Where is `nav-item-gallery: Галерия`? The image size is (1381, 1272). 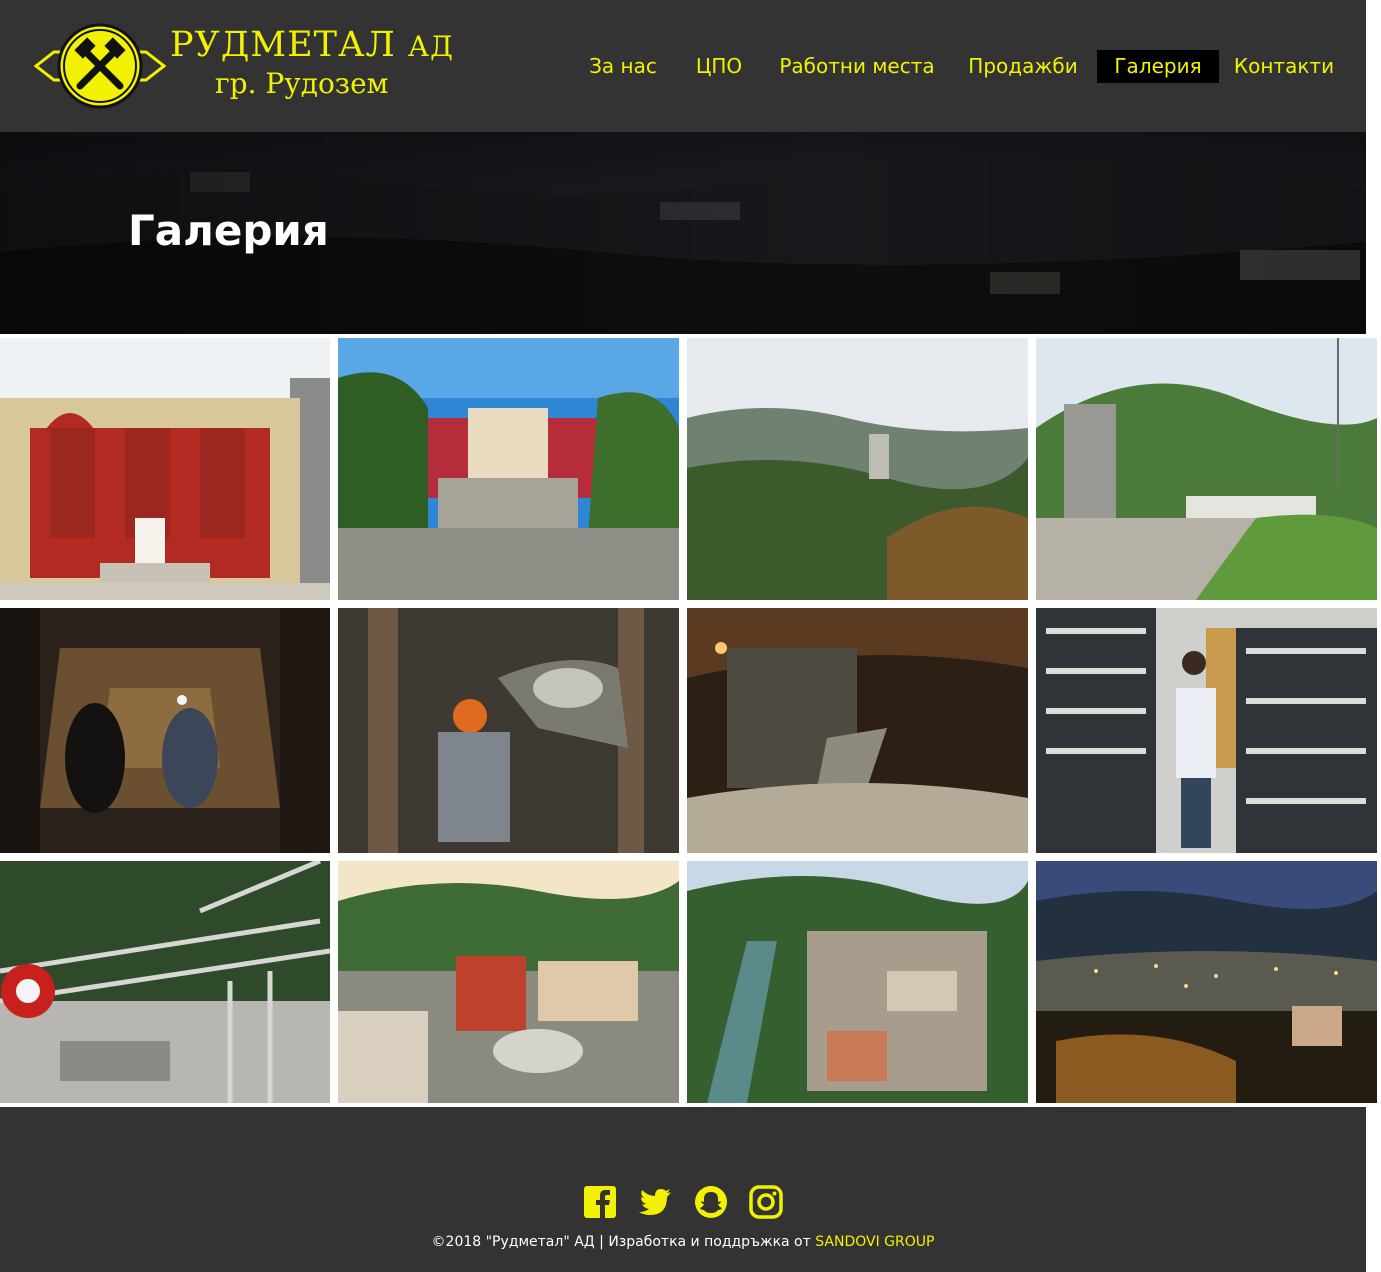 nav-item-gallery: Галерия is located at coordinates (1158, 66).